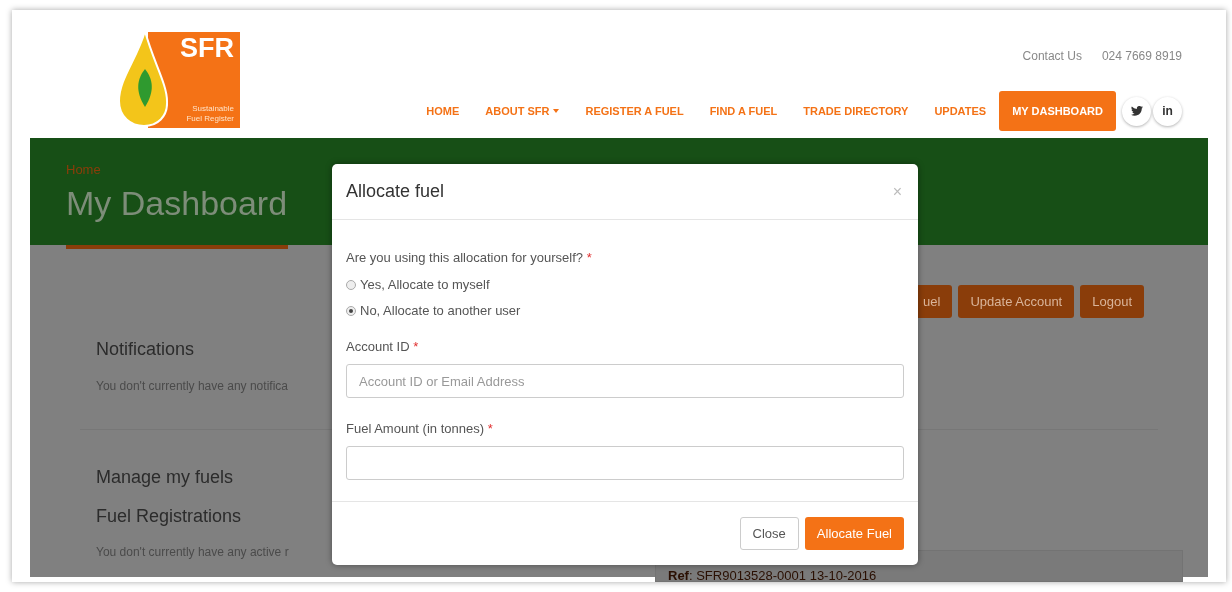 The height and width of the screenshot is (592, 1232). Describe the element at coordinates (443, 111) in the screenshot. I see `nav-link: HOME` at that location.